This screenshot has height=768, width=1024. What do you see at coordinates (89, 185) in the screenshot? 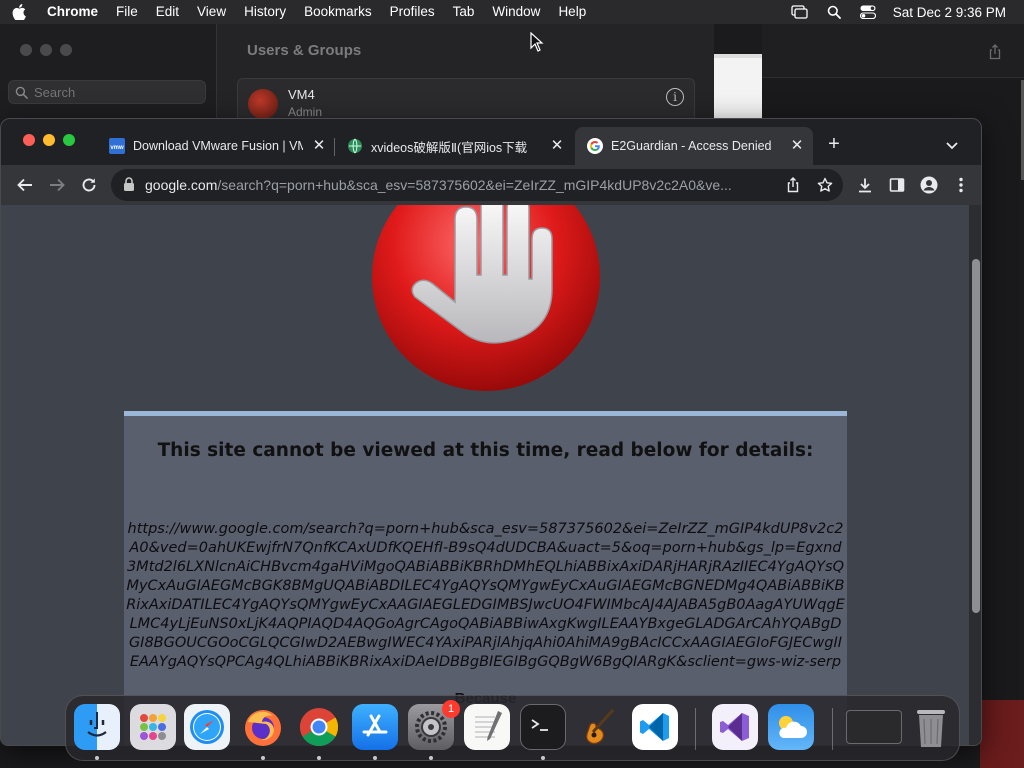
I see `reload-button` at bounding box center [89, 185].